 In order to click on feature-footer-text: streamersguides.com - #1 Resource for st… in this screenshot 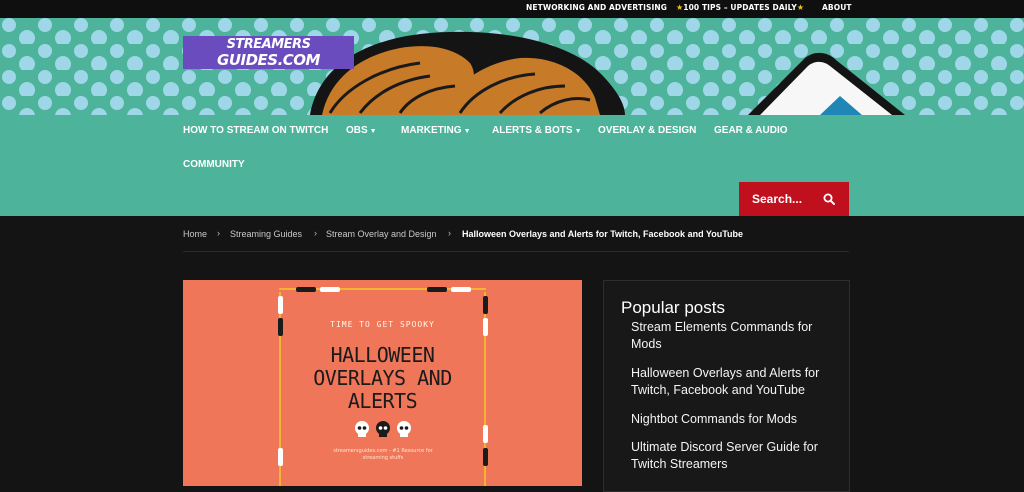, I will do `click(383, 454)`.